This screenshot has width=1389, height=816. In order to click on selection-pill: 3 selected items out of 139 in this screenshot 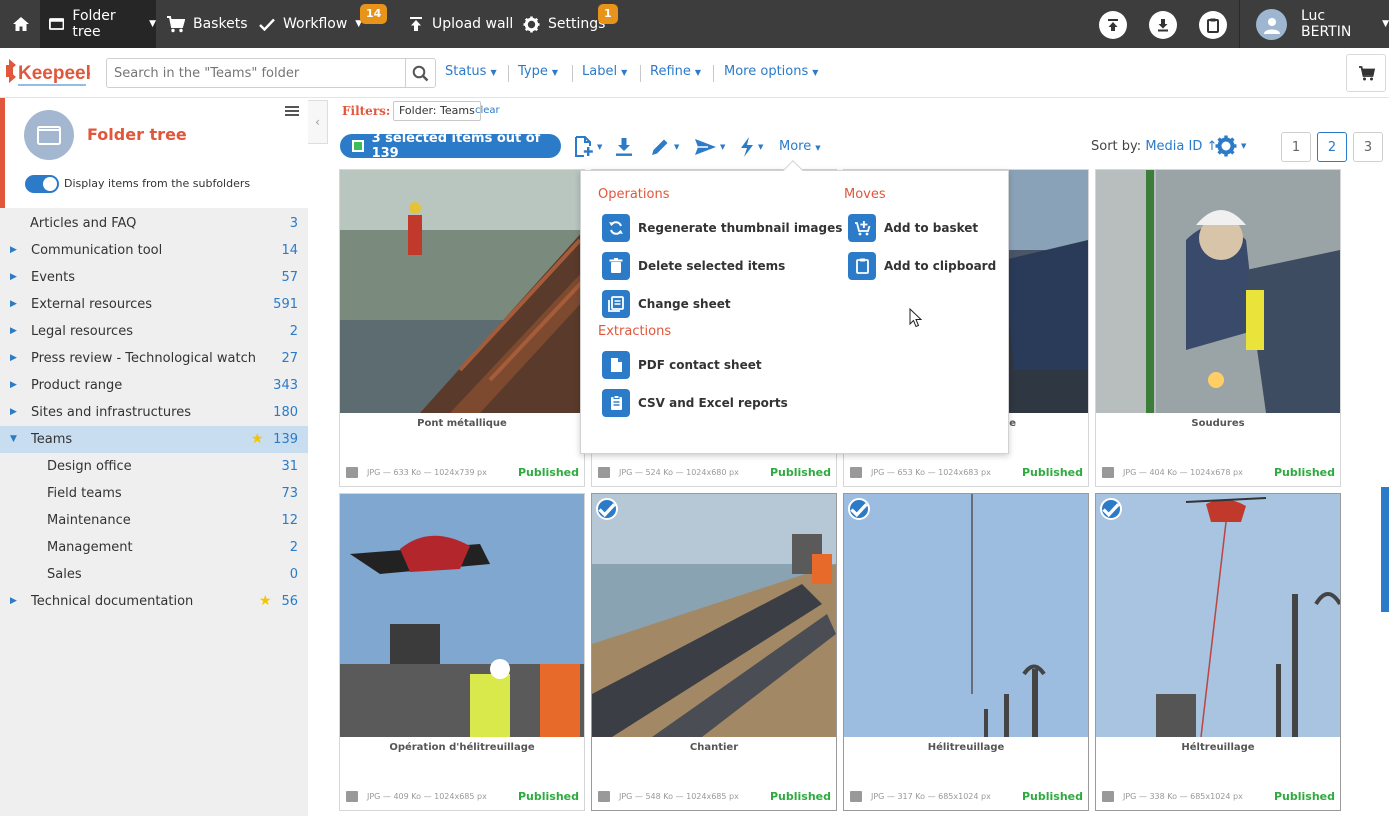, I will do `click(450, 146)`.